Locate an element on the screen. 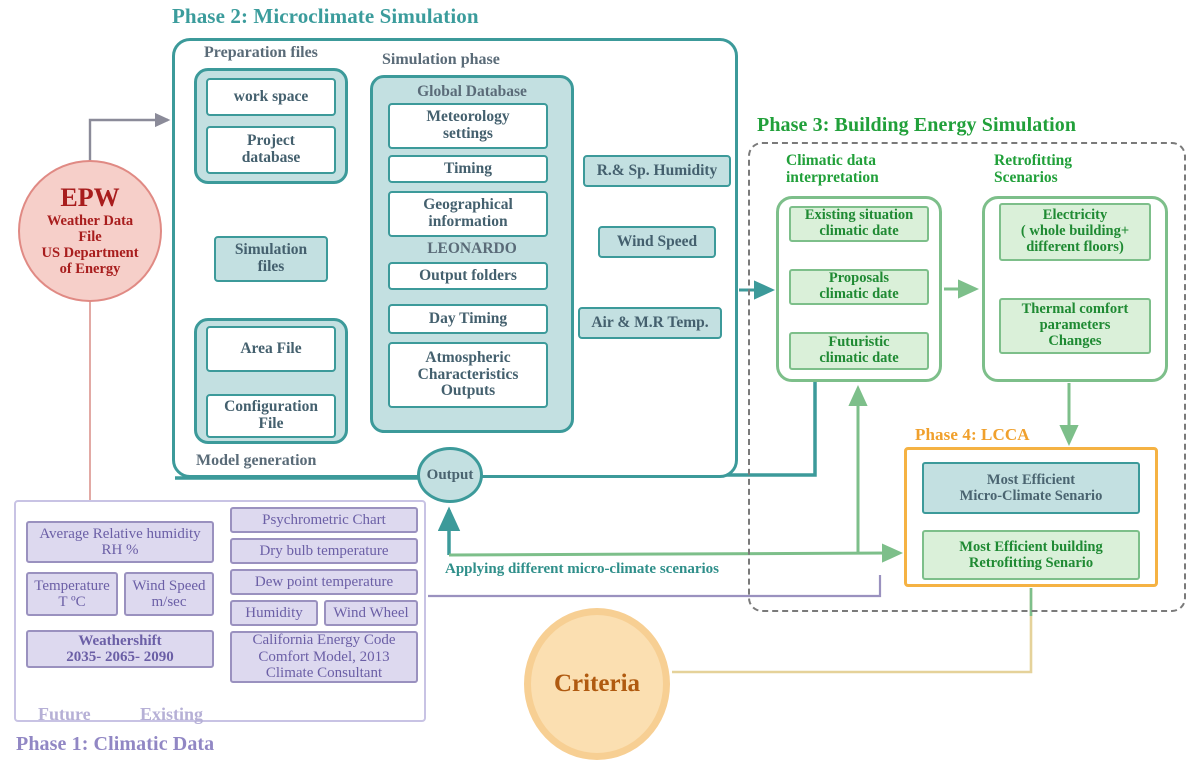  future-branch-label: Future is located at coordinates (64, 714).